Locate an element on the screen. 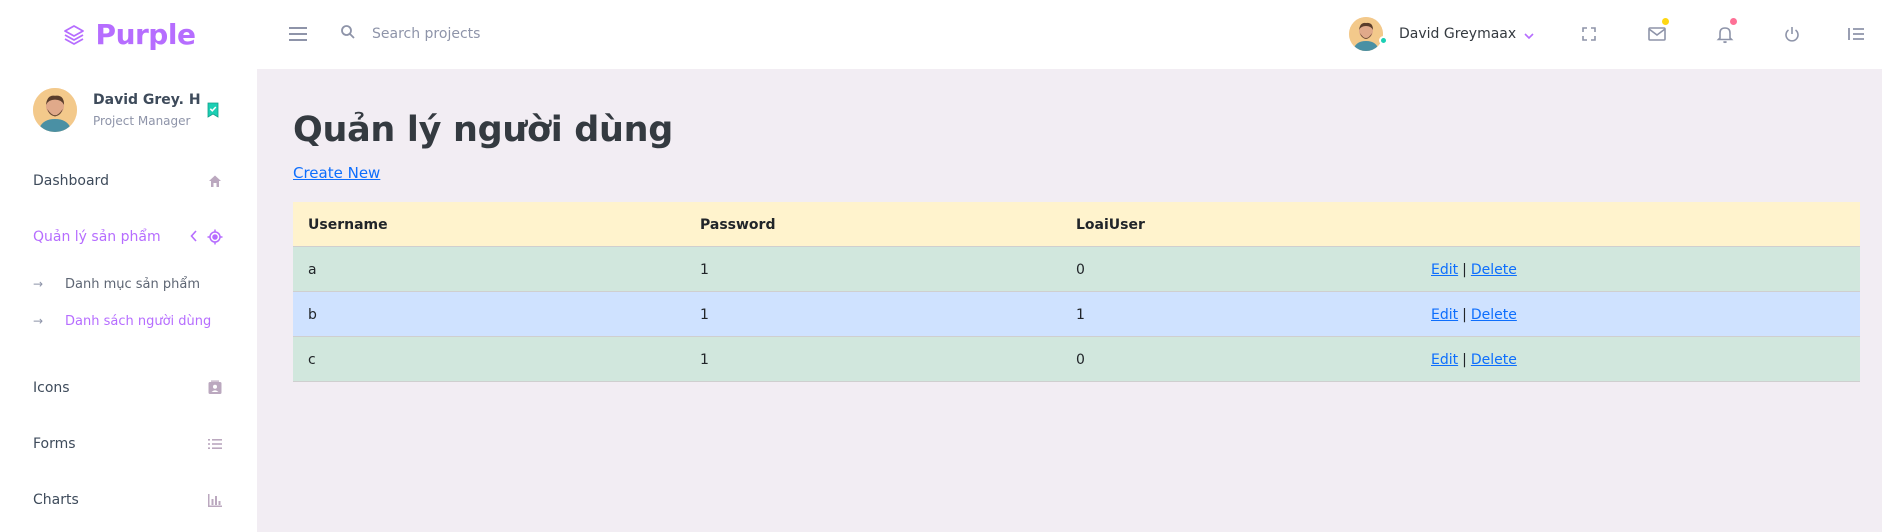  sidebar-subitem-product-catalog: → Danh mục sản phẩm is located at coordinates (116, 284).